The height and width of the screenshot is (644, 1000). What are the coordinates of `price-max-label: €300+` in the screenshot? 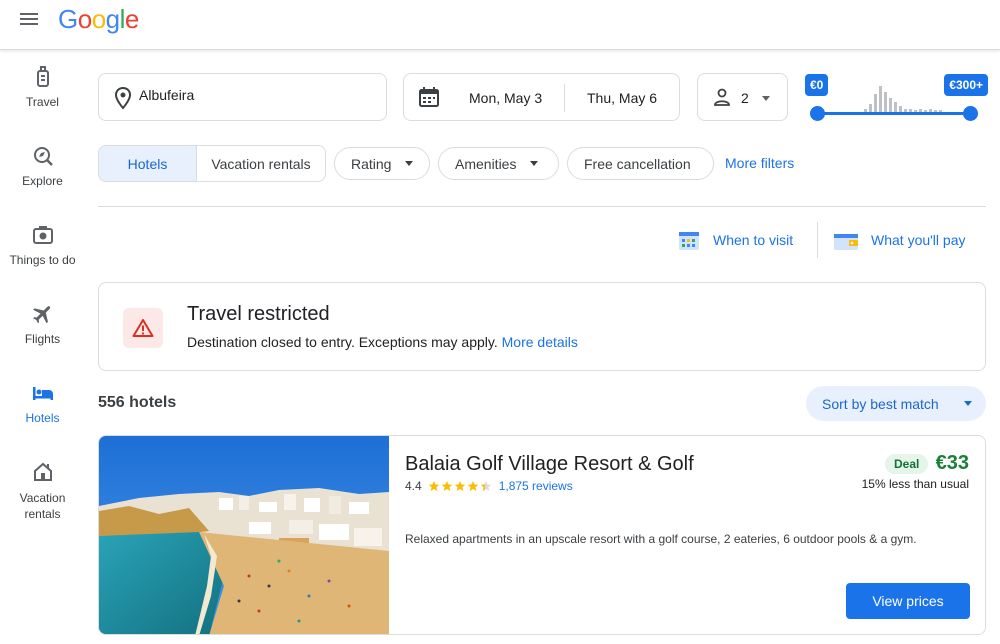 It's located at (966, 85).